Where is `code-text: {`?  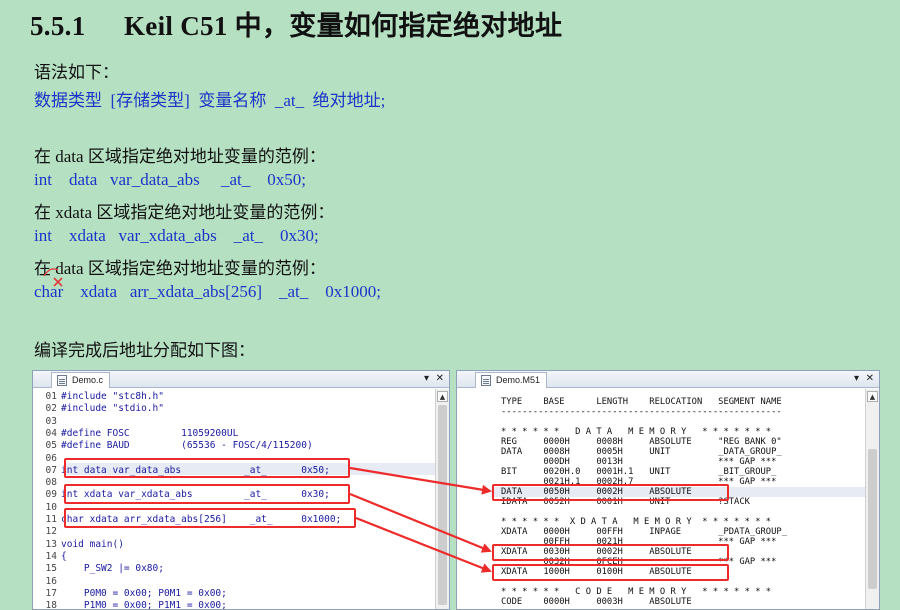
code-text: { is located at coordinates (64, 556).